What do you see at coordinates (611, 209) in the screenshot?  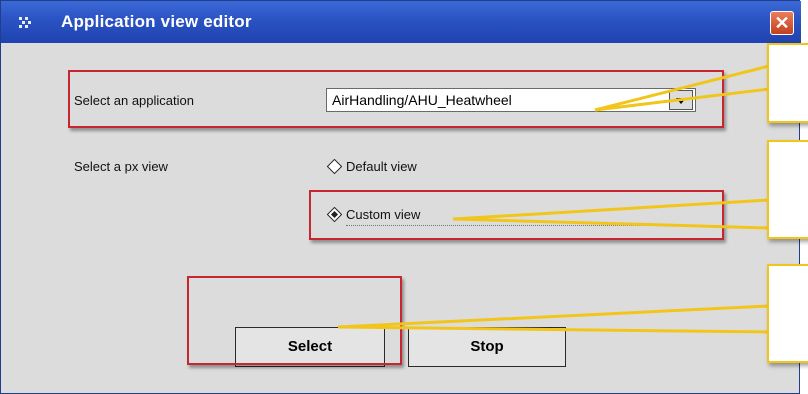 I see `callout-line-custom-view` at bounding box center [611, 209].